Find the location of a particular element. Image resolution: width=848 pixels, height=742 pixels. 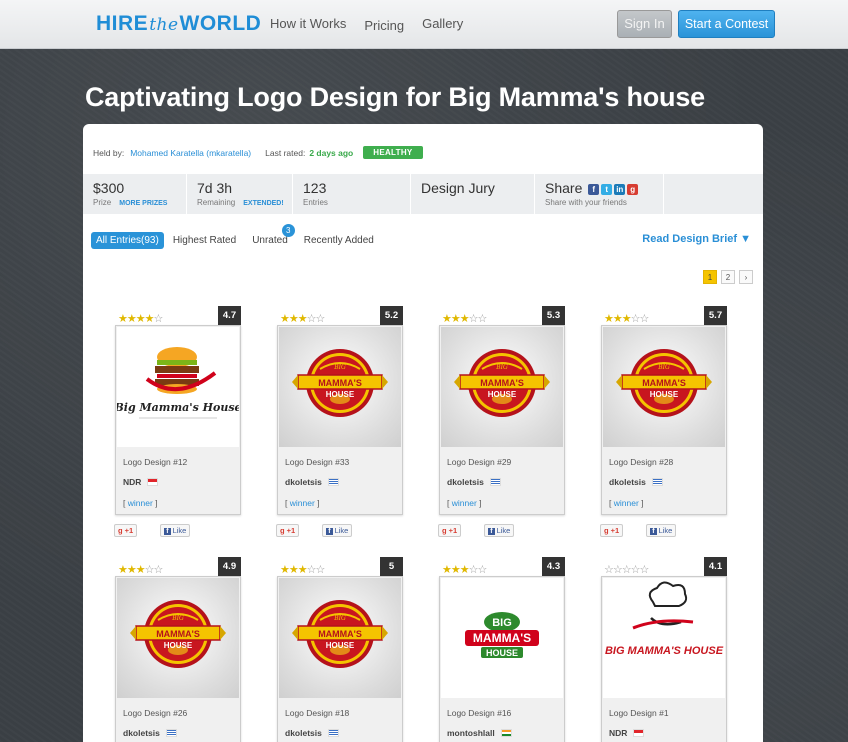

entry-title: Logo Design #12 is located at coordinates (155, 462).